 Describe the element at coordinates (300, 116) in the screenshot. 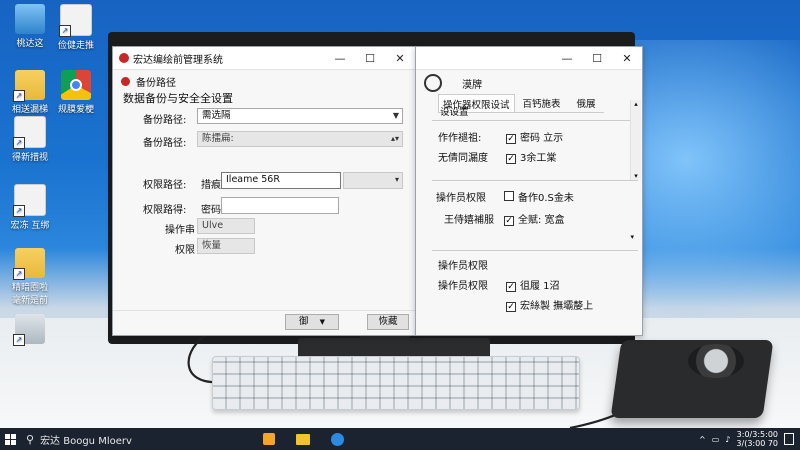

I see `backup-path-dropdown: 需选隔 ▼` at that location.